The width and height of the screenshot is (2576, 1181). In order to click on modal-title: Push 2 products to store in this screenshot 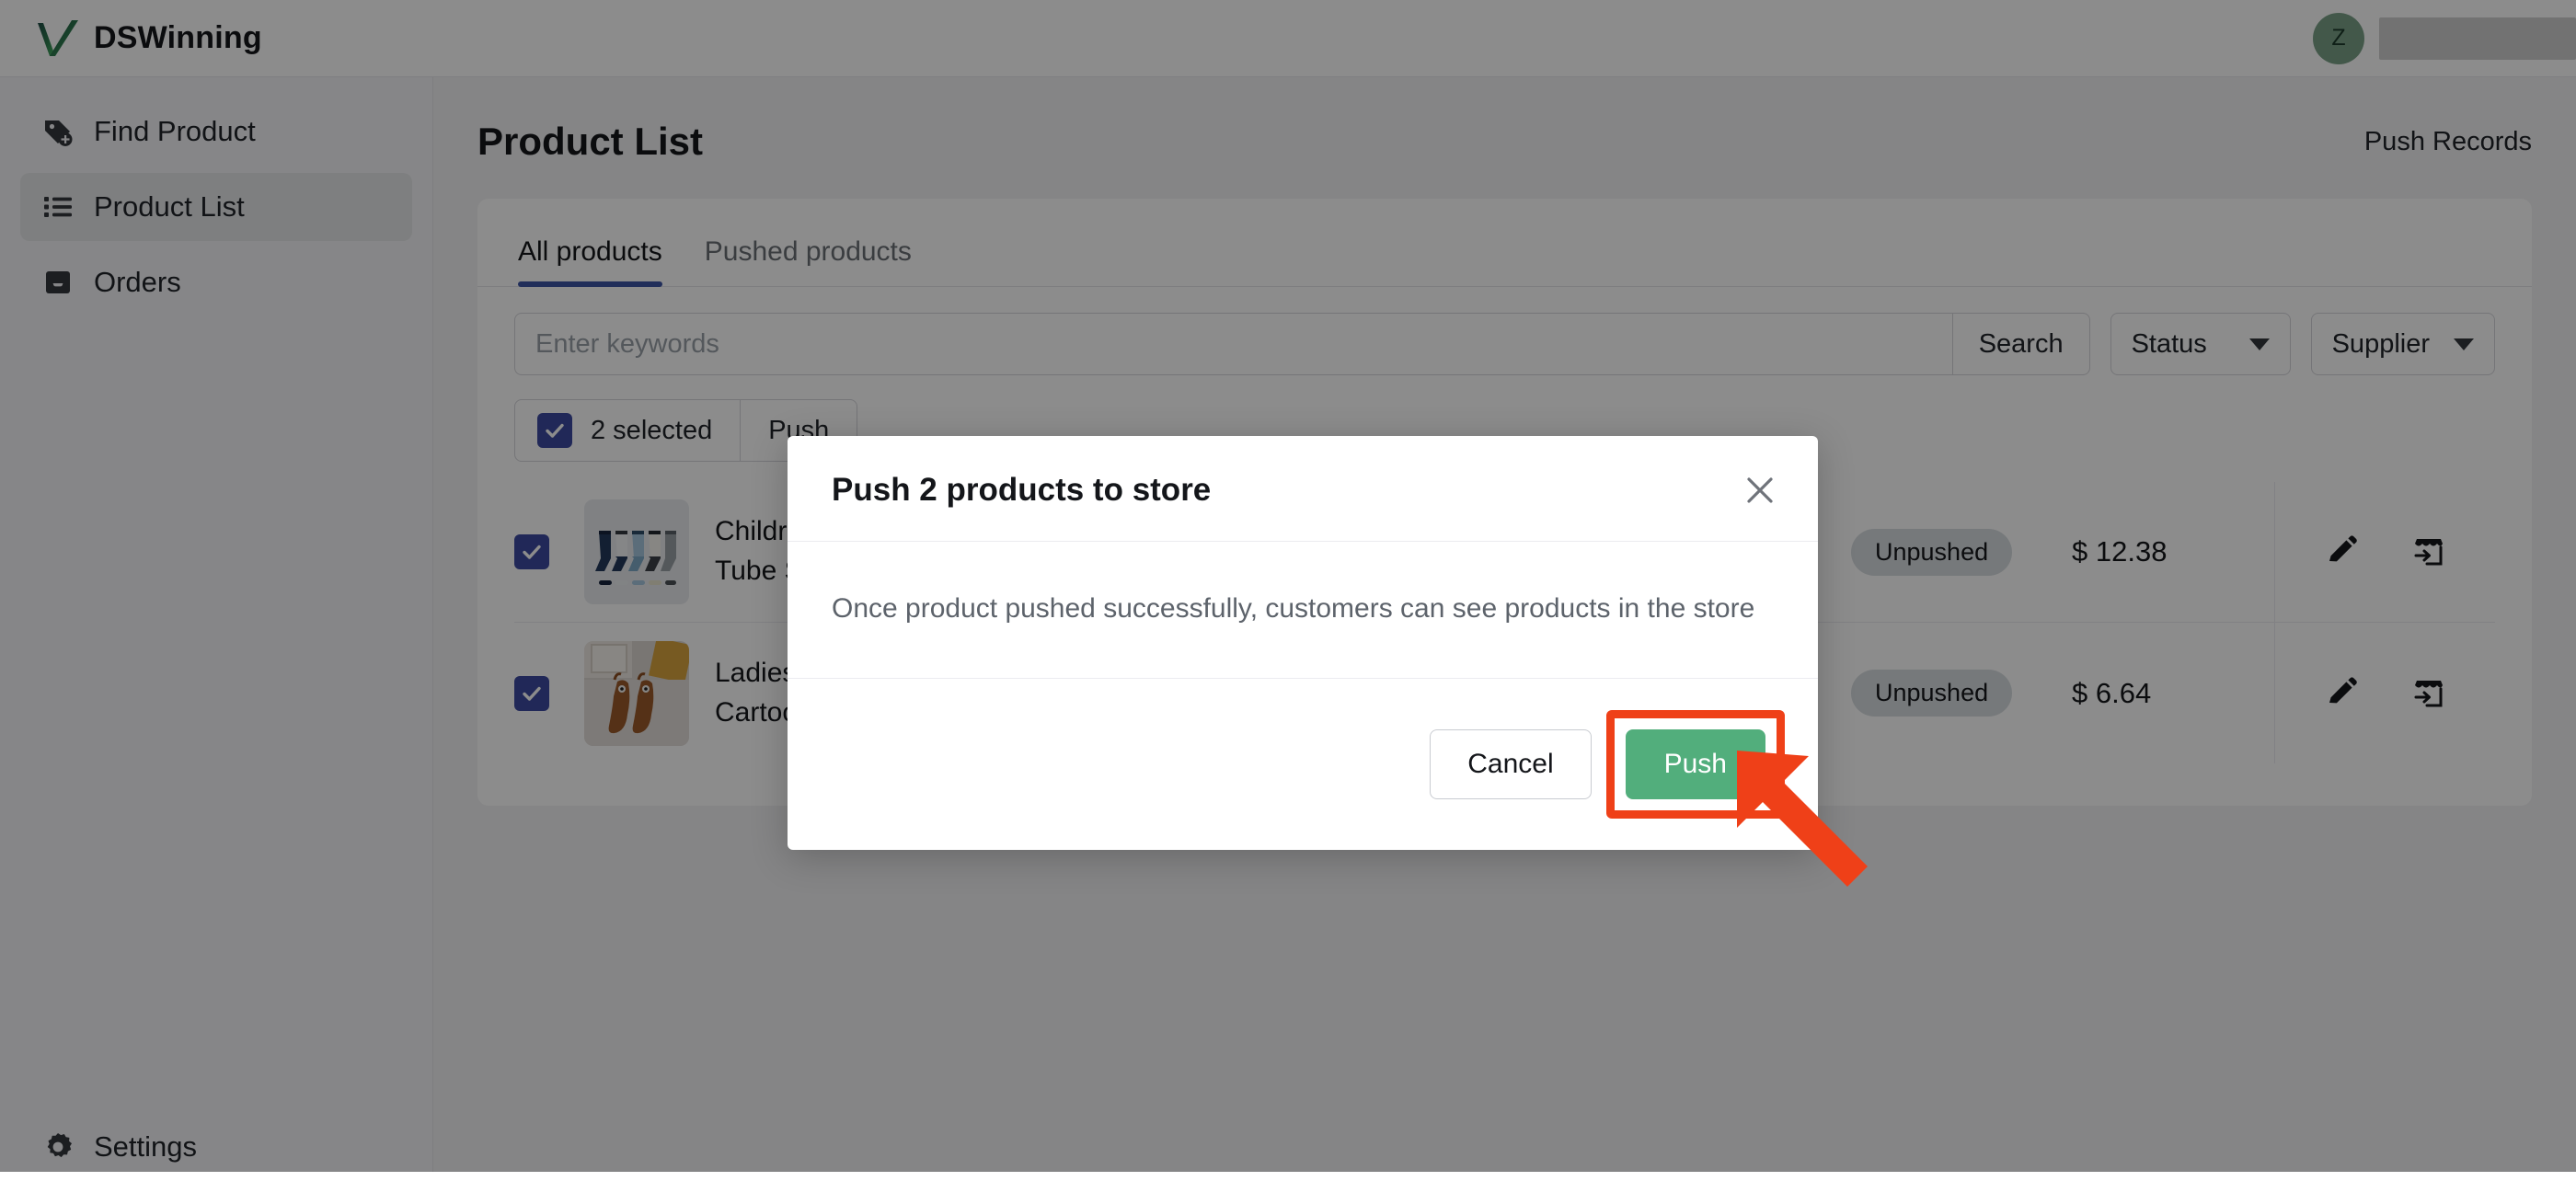, I will do `click(1021, 490)`.